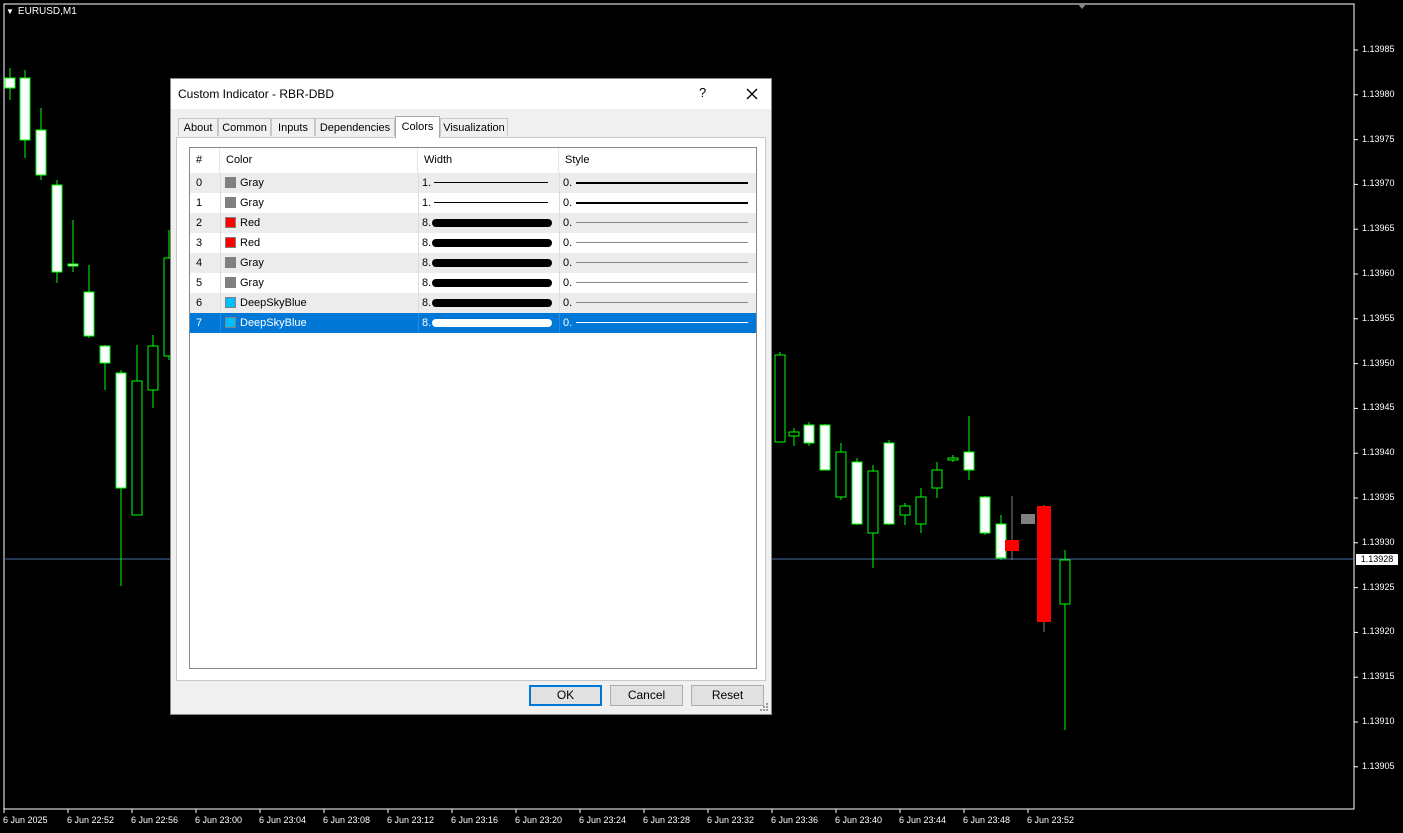 The image size is (1403, 833). I want to click on table-header: # Color Width Style, so click(473, 161).